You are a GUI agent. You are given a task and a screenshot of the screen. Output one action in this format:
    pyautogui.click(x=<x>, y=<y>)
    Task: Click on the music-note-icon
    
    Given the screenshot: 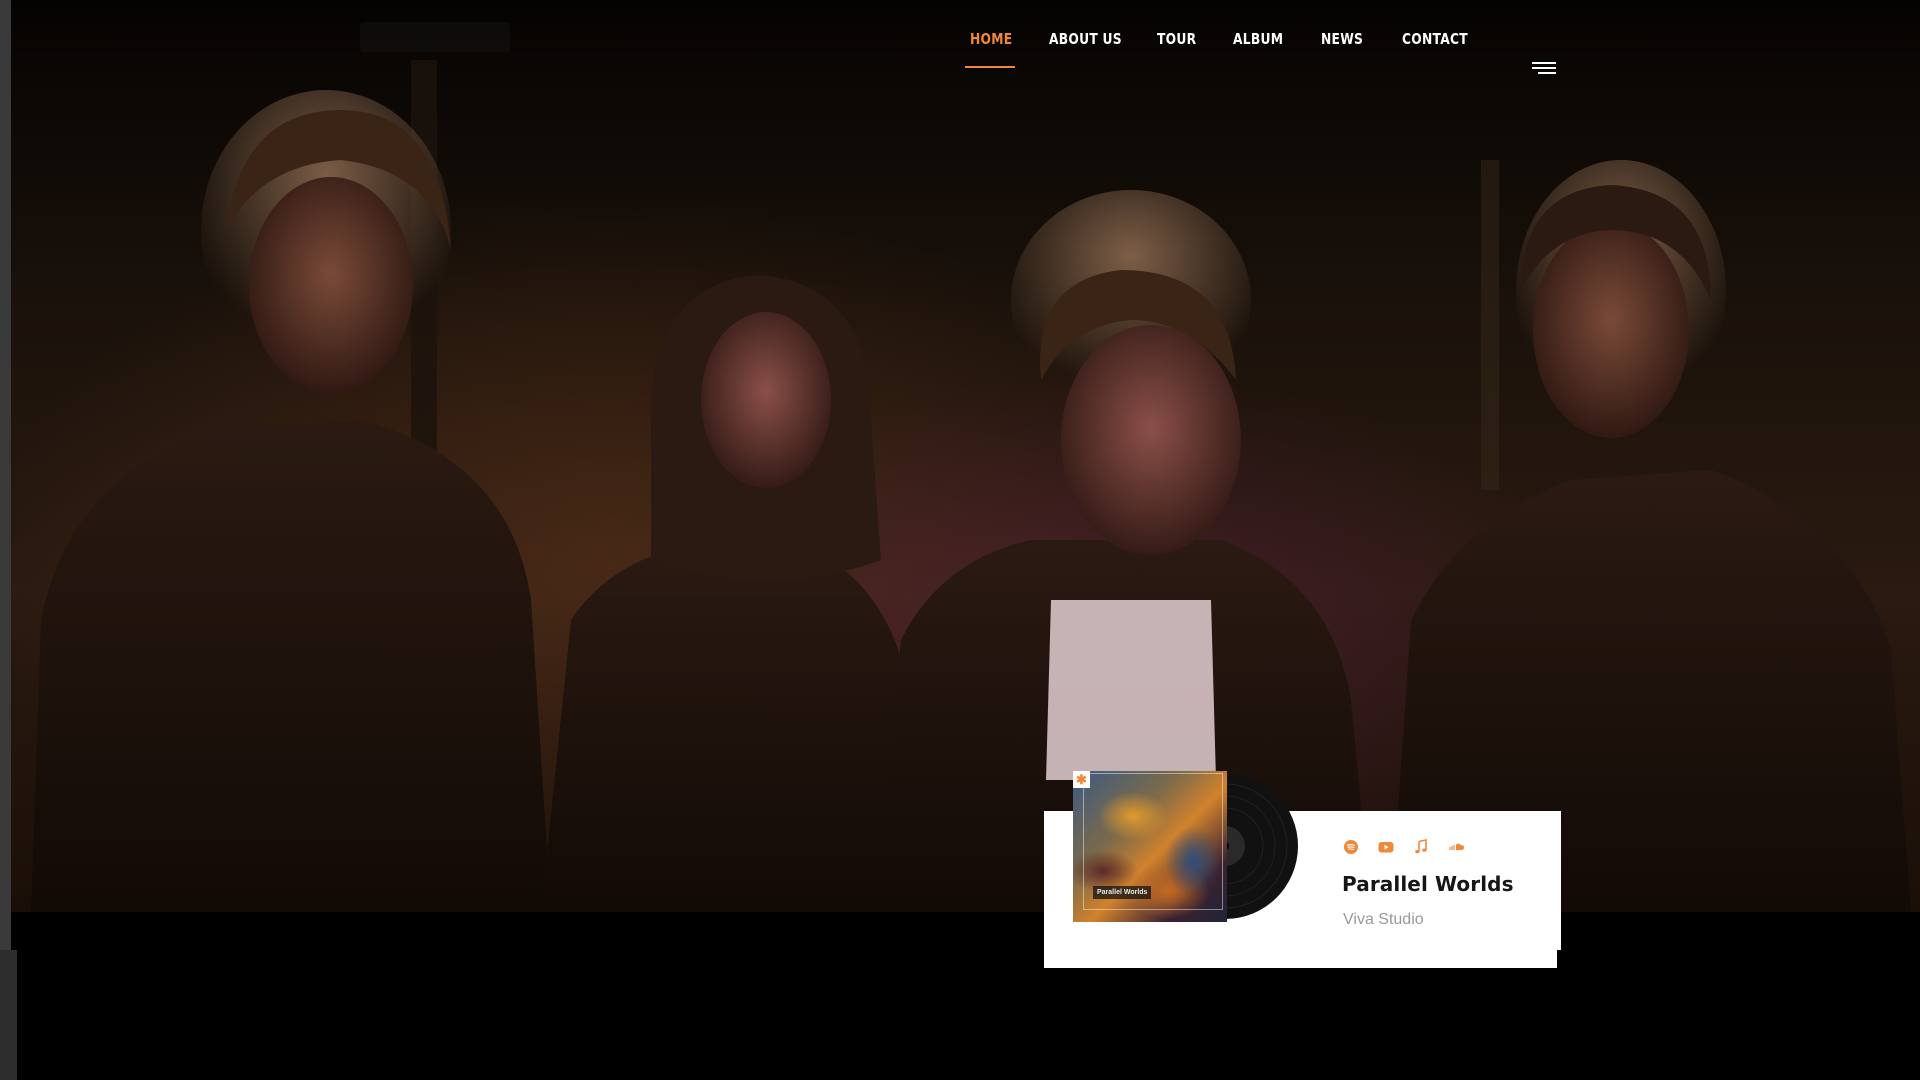 What is the action you would take?
    pyautogui.click(x=1421, y=847)
    